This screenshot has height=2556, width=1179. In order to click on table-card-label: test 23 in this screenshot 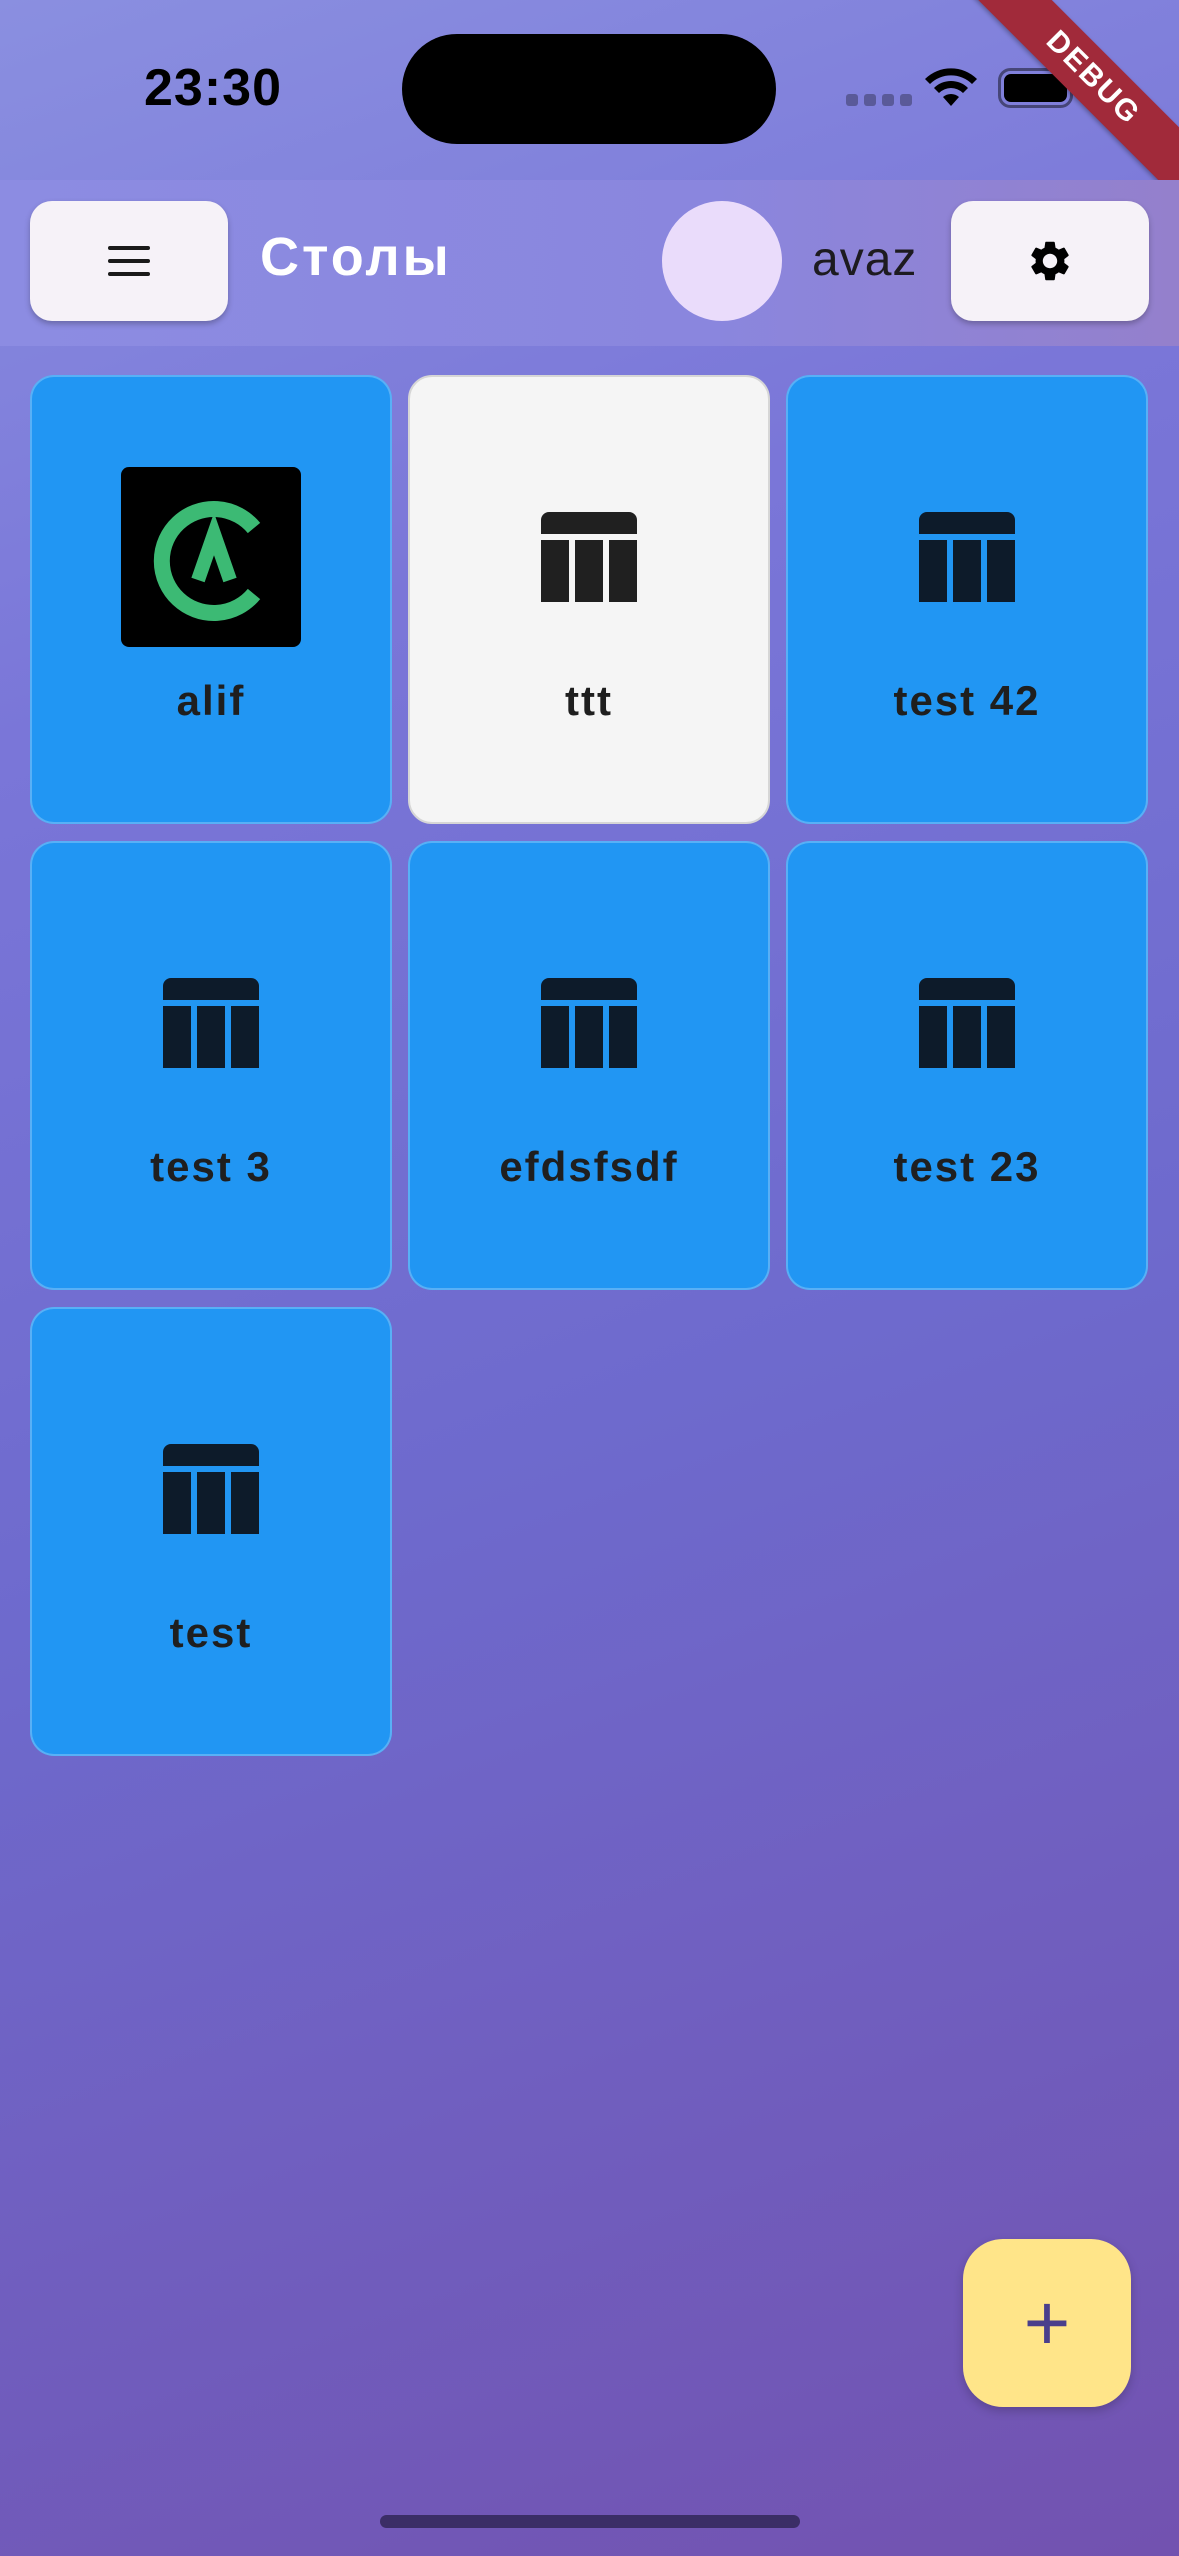, I will do `click(967, 1166)`.